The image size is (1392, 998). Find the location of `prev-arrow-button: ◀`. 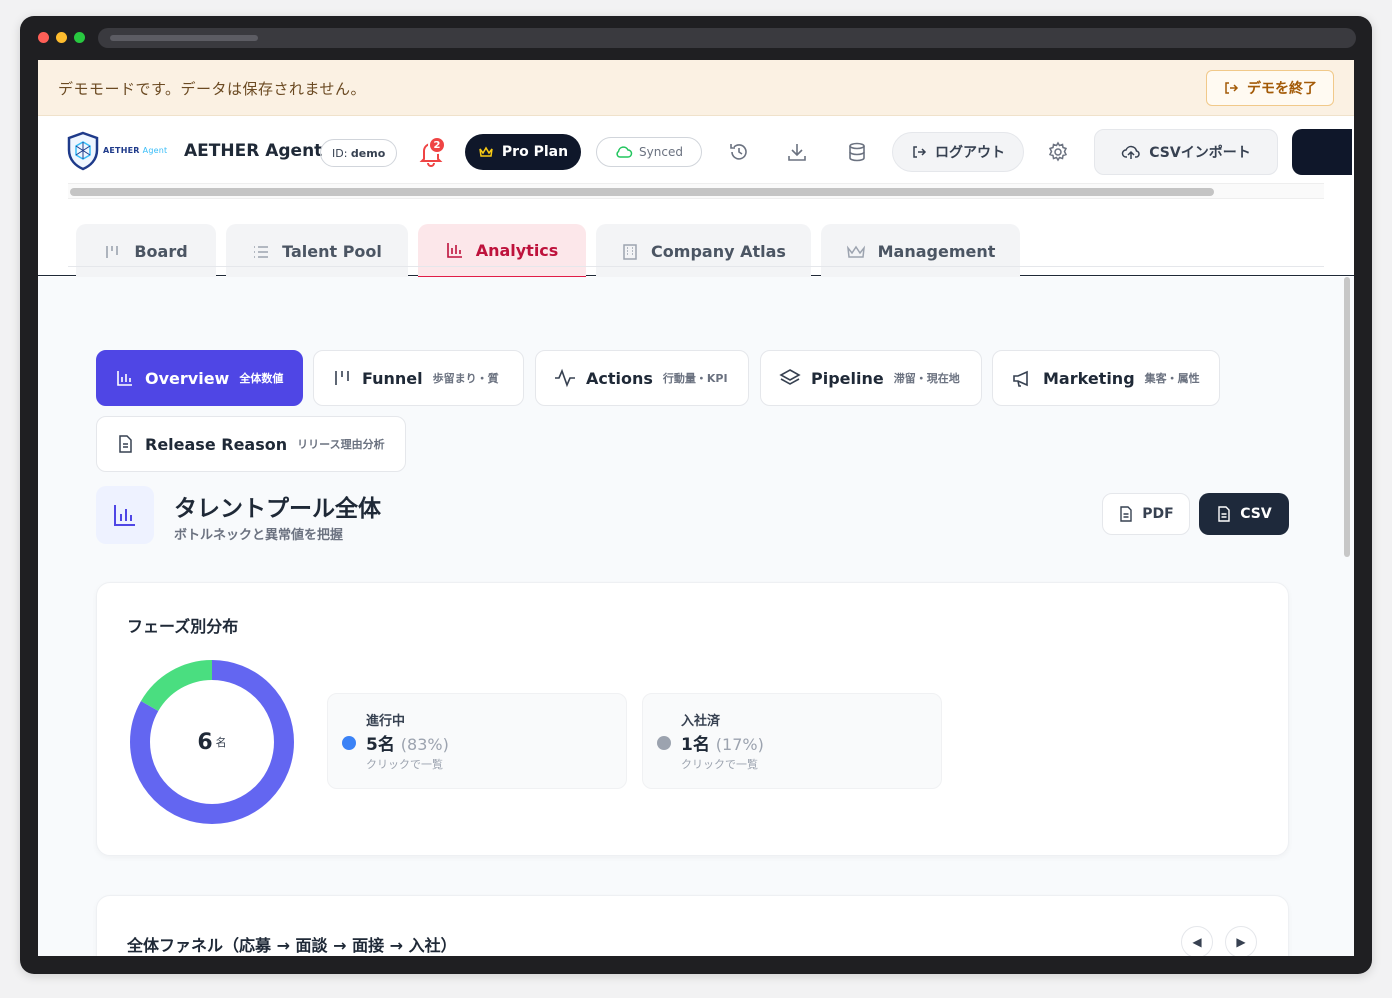

prev-arrow-button: ◀ is located at coordinates (1197, 941).